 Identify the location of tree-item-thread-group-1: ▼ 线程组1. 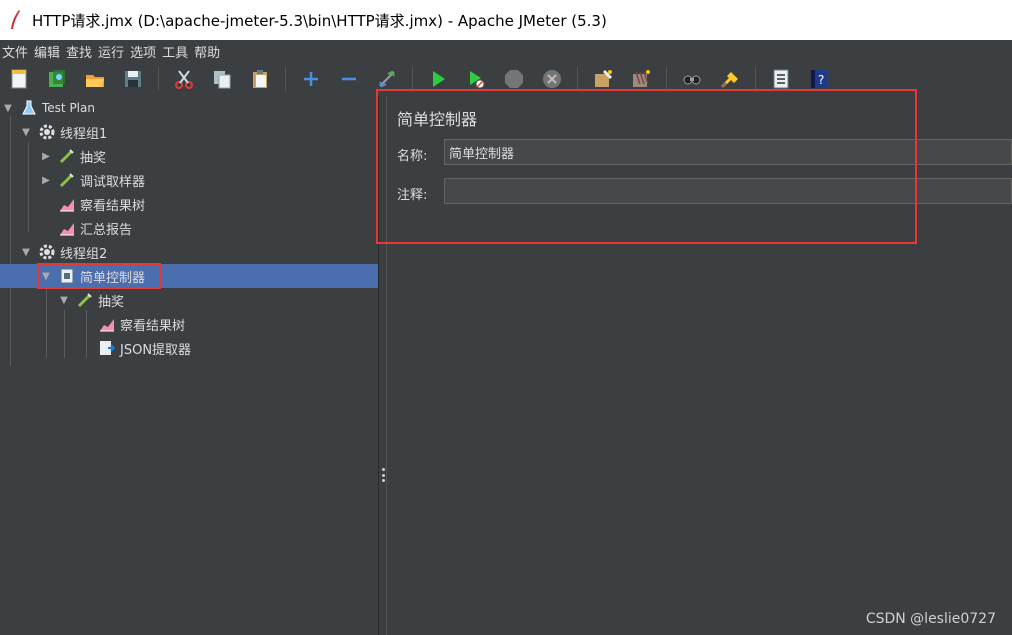
(199, 132).